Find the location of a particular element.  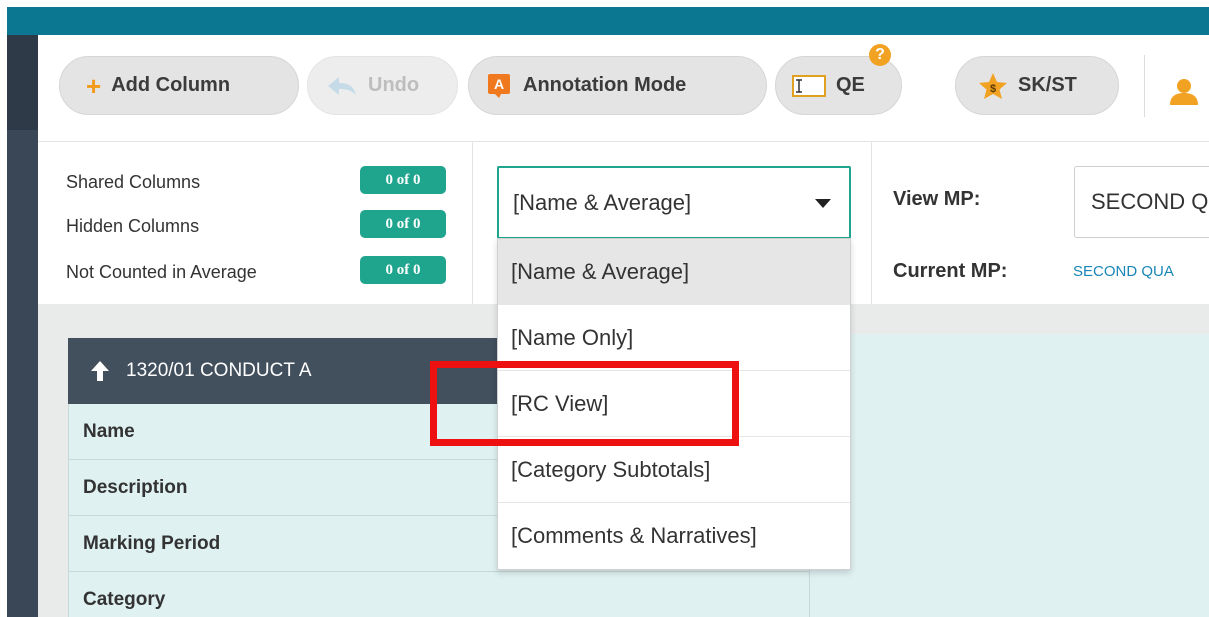

annotation-mode-button: A Annotation Mode is located at coordinates (617, 85).